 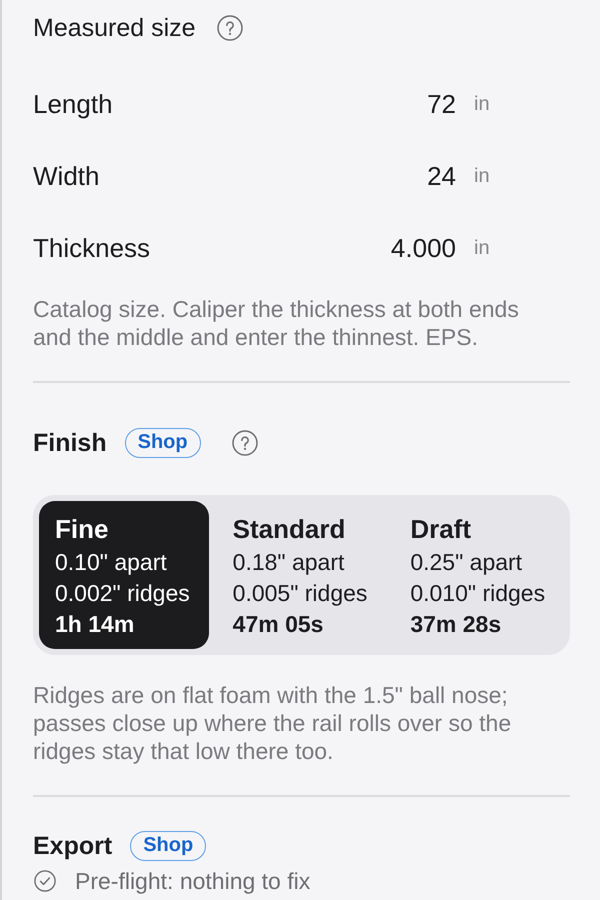 What do you see at coordinates (70, 443) in the screenshot?
I see `section-title: Finish` at bounding box center [70, 443].